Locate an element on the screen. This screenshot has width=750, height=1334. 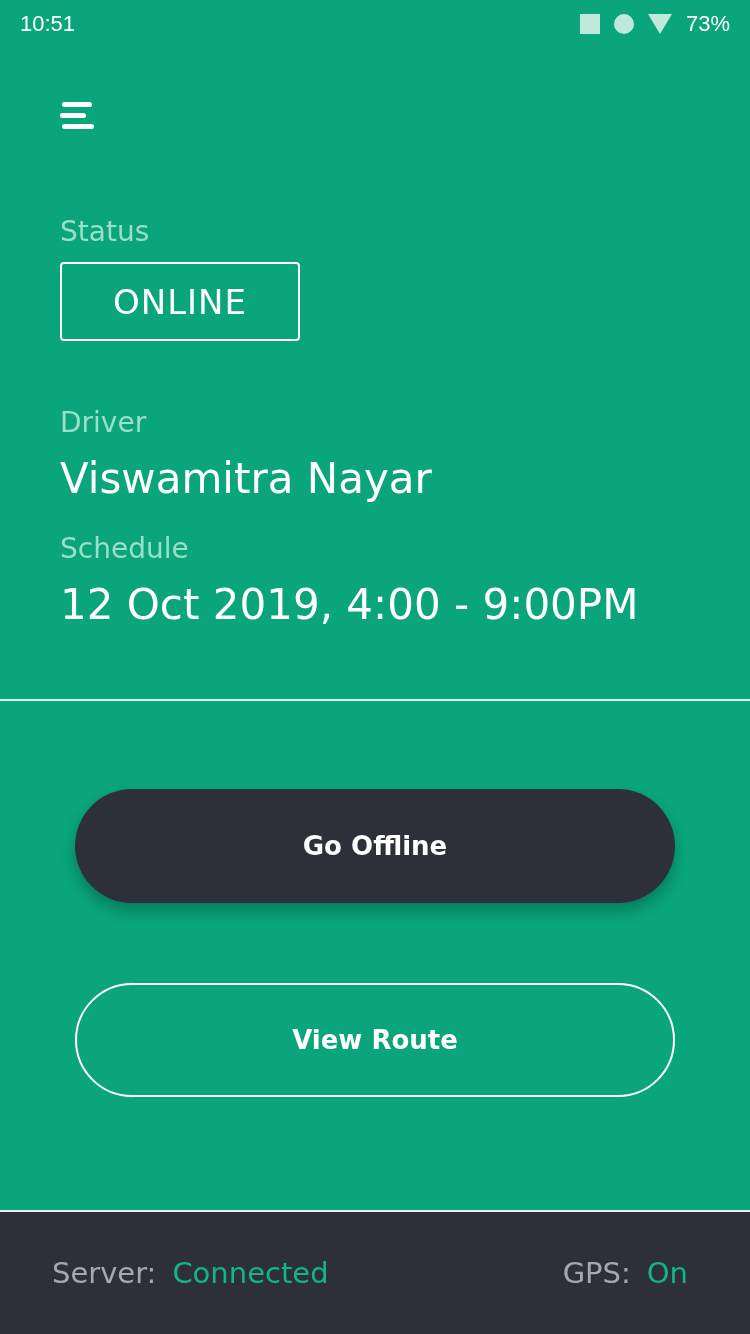
schedule-label: Schedule is located at coordinates (124, 549).